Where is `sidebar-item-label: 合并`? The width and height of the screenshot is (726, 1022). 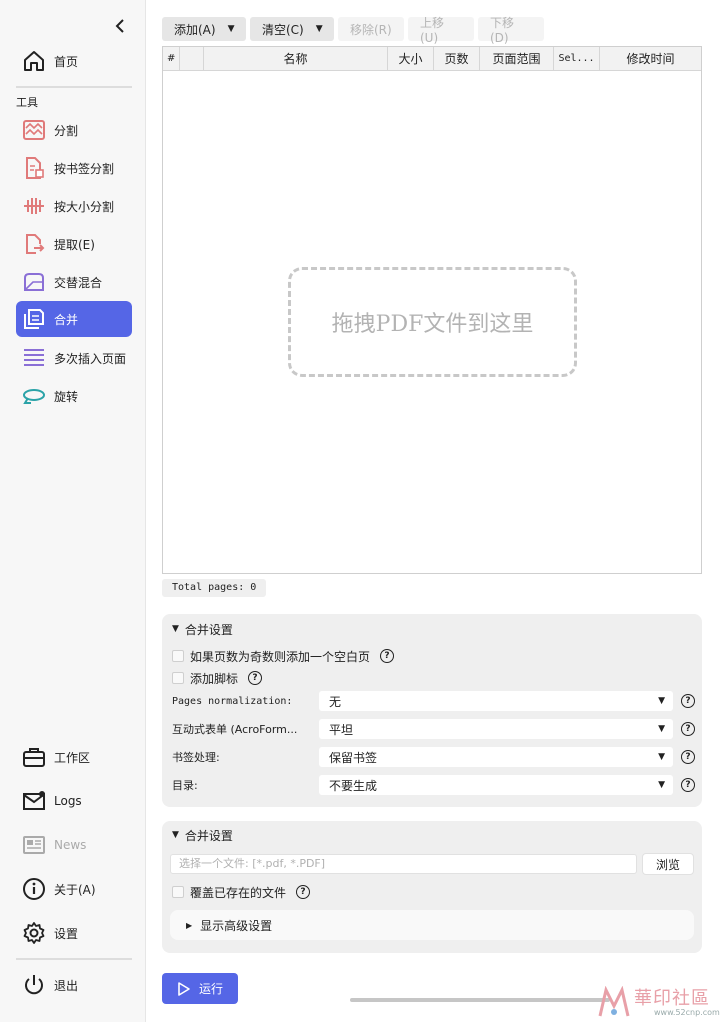
sidebar-item-label: 合并 is located at coordinates (66, 319).